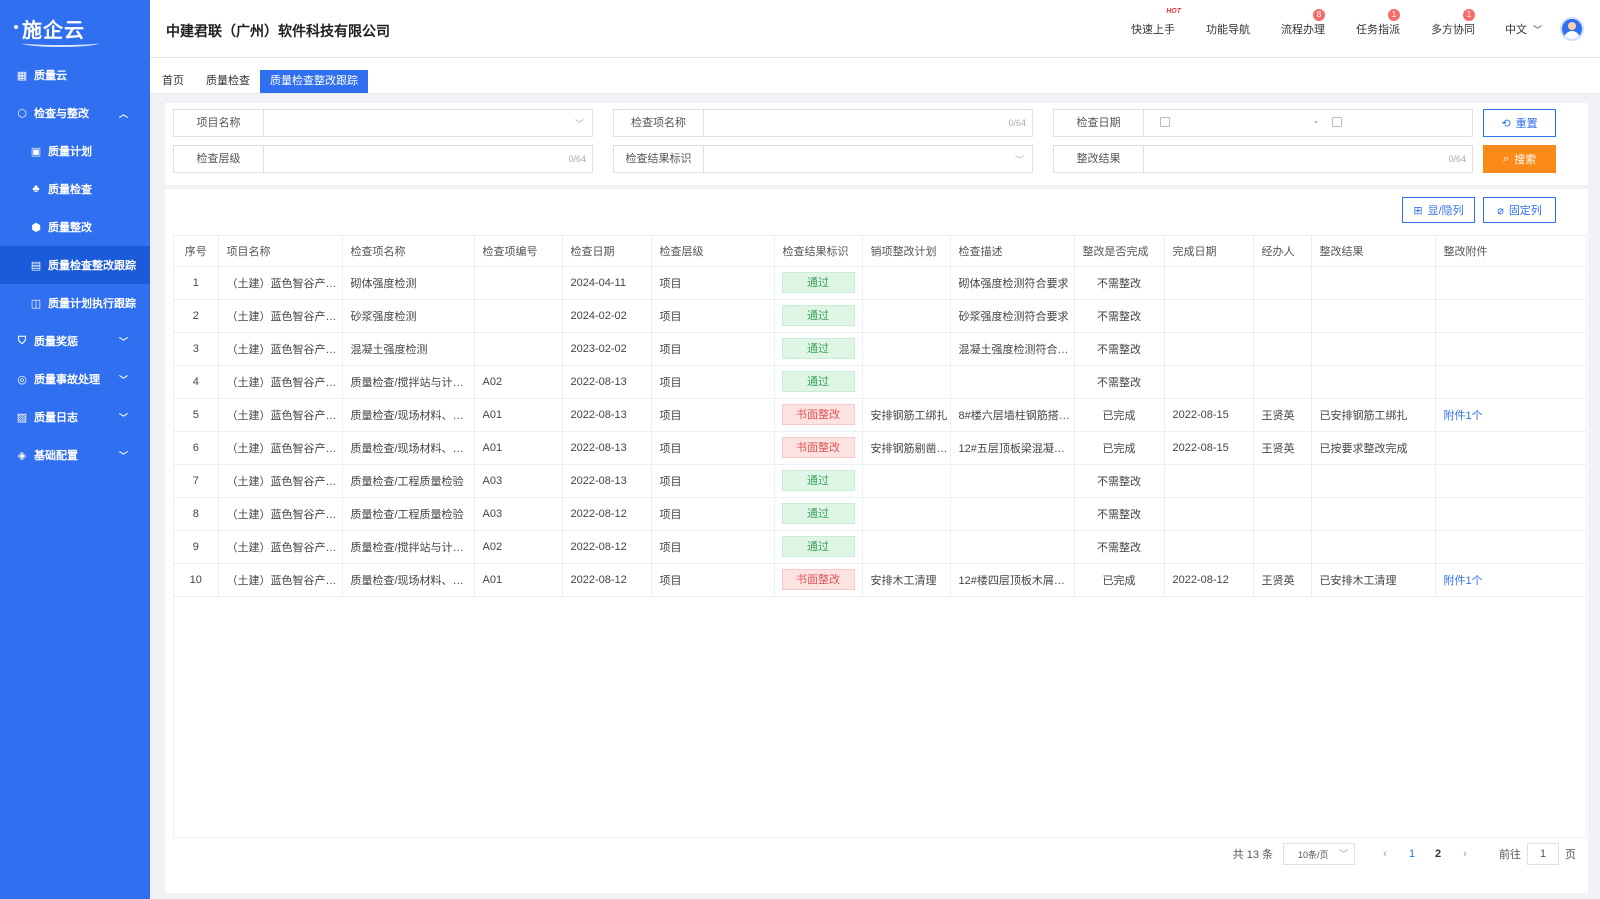 The height and width of the screenshot is (899, 1600). I want to click on reset-button: ⟲ 重置, so click(1519, 123).